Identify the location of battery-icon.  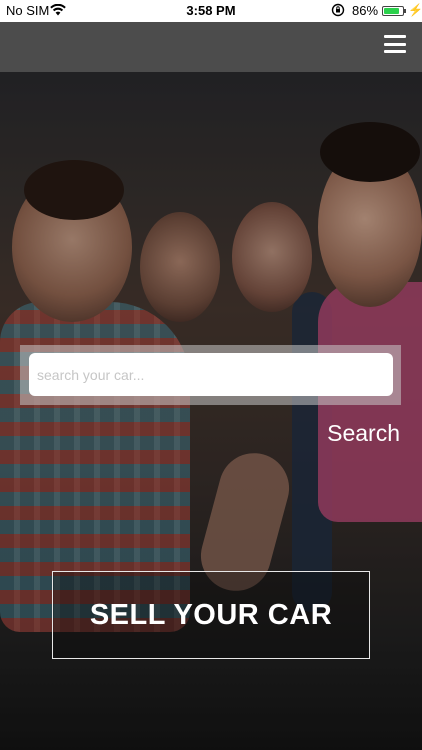
(393, 11).